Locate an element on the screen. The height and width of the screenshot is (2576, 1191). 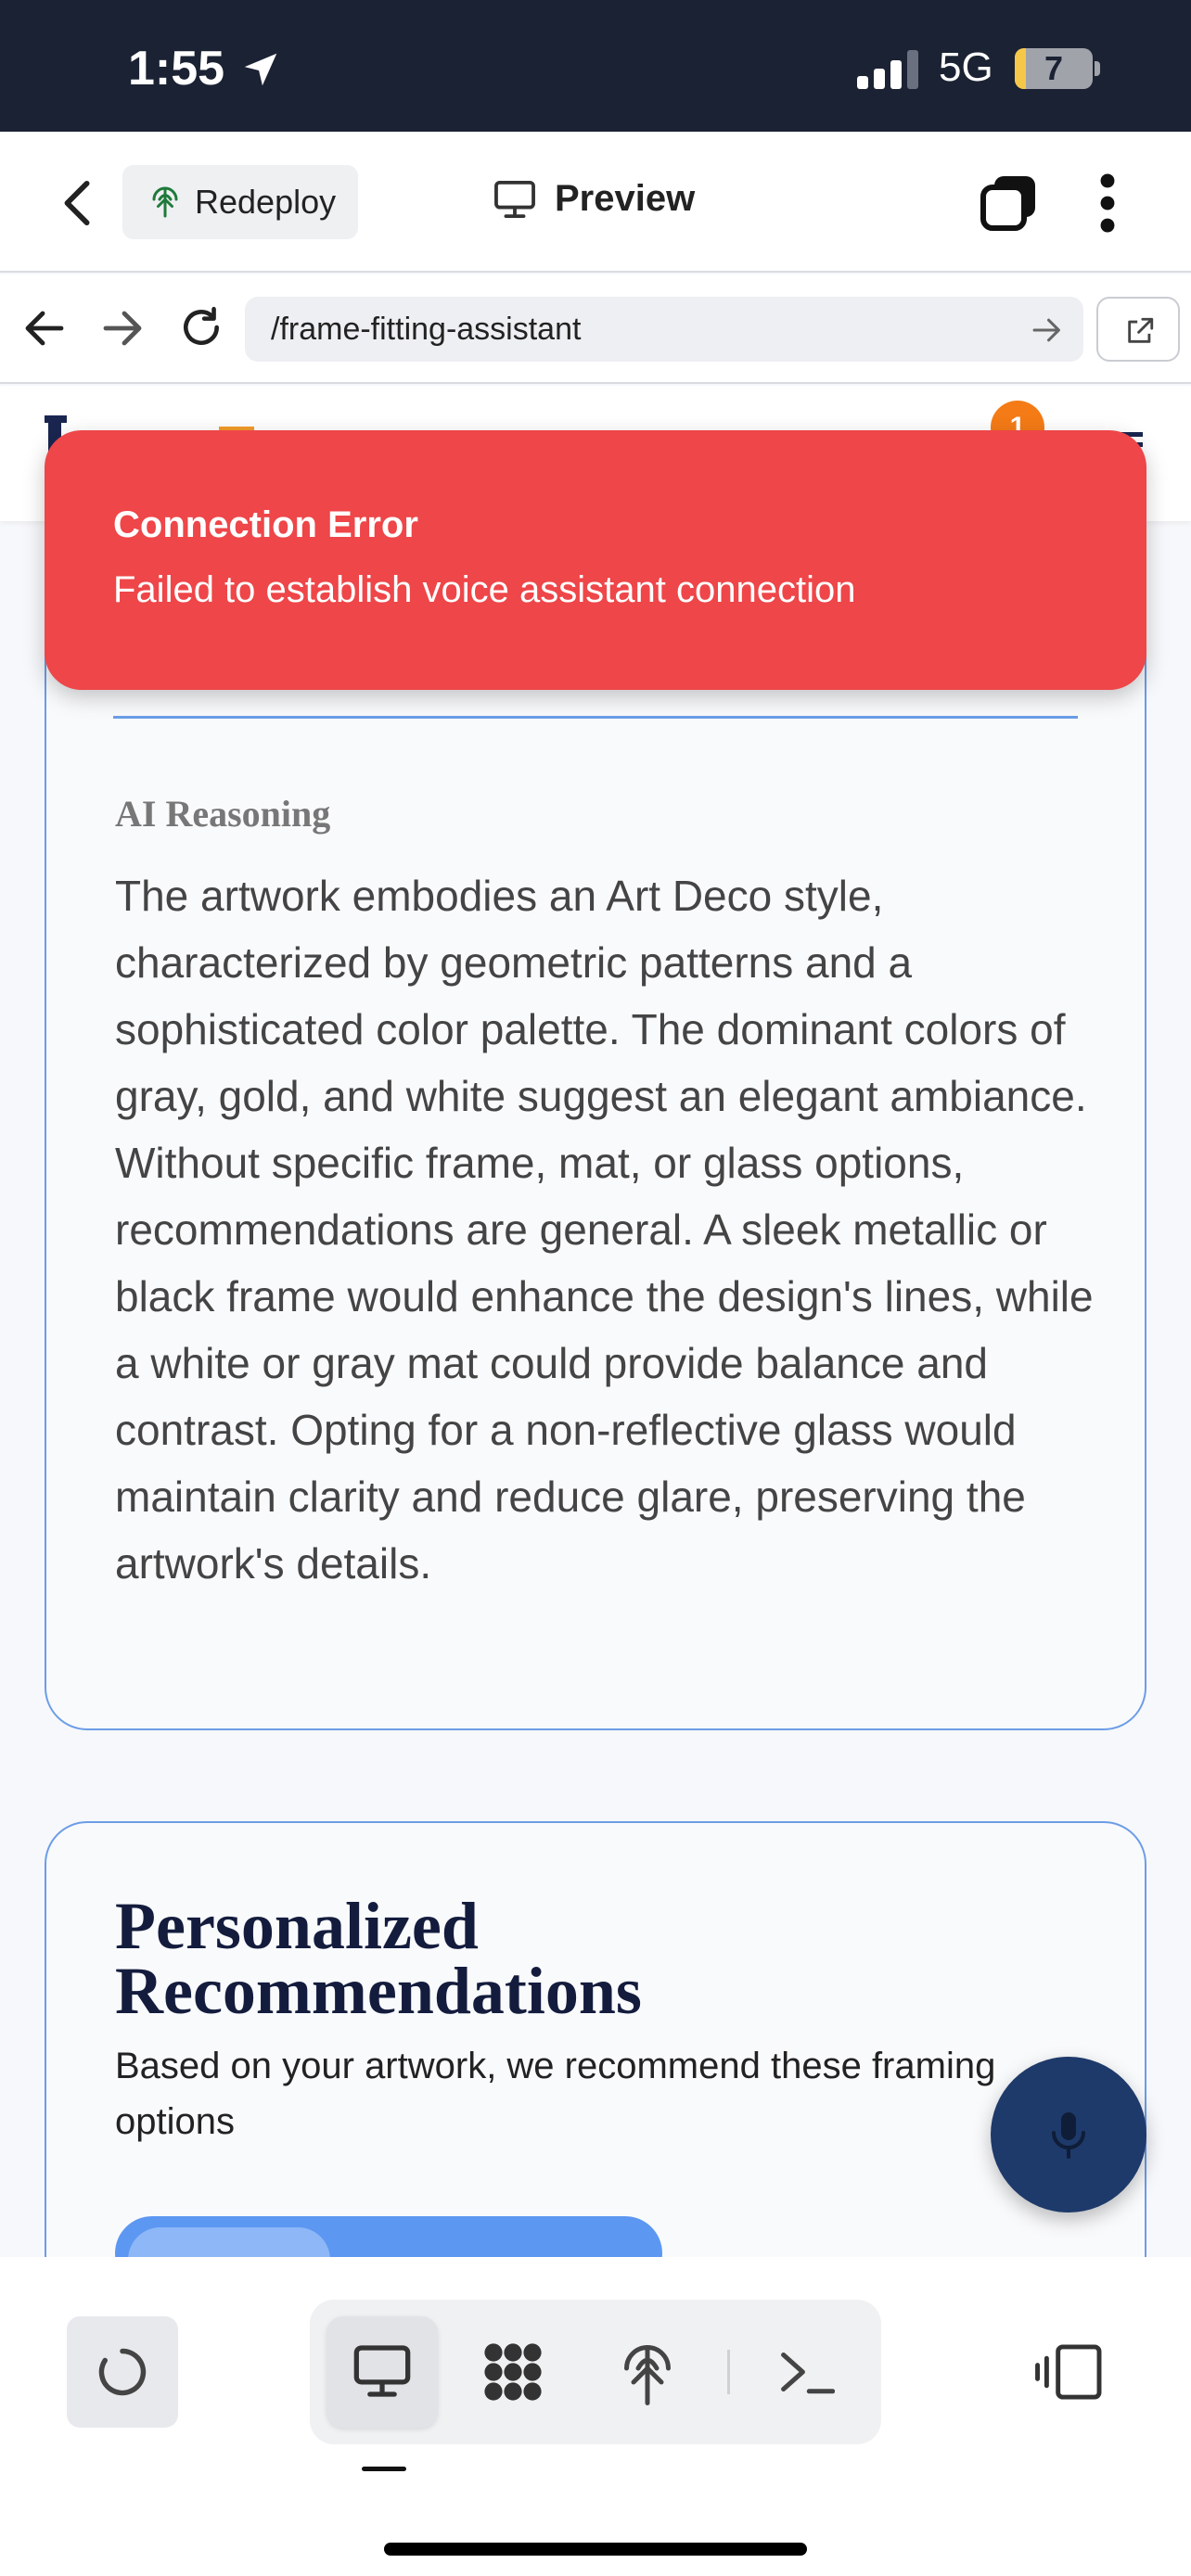
loading-button is located at coordinates (122, 2372).